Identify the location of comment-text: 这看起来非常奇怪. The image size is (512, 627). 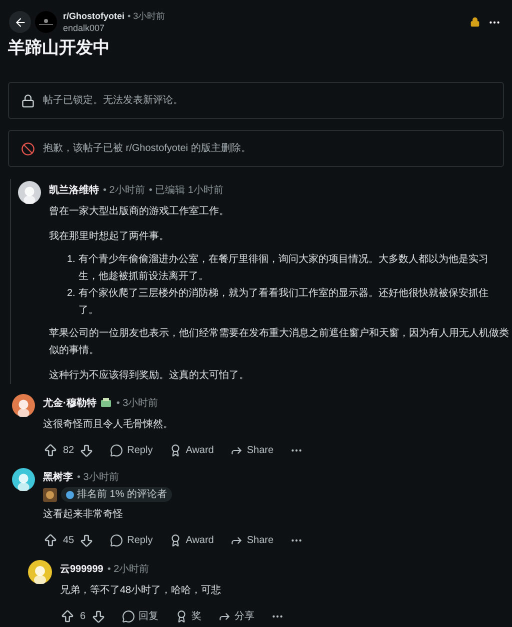
(83, 515).